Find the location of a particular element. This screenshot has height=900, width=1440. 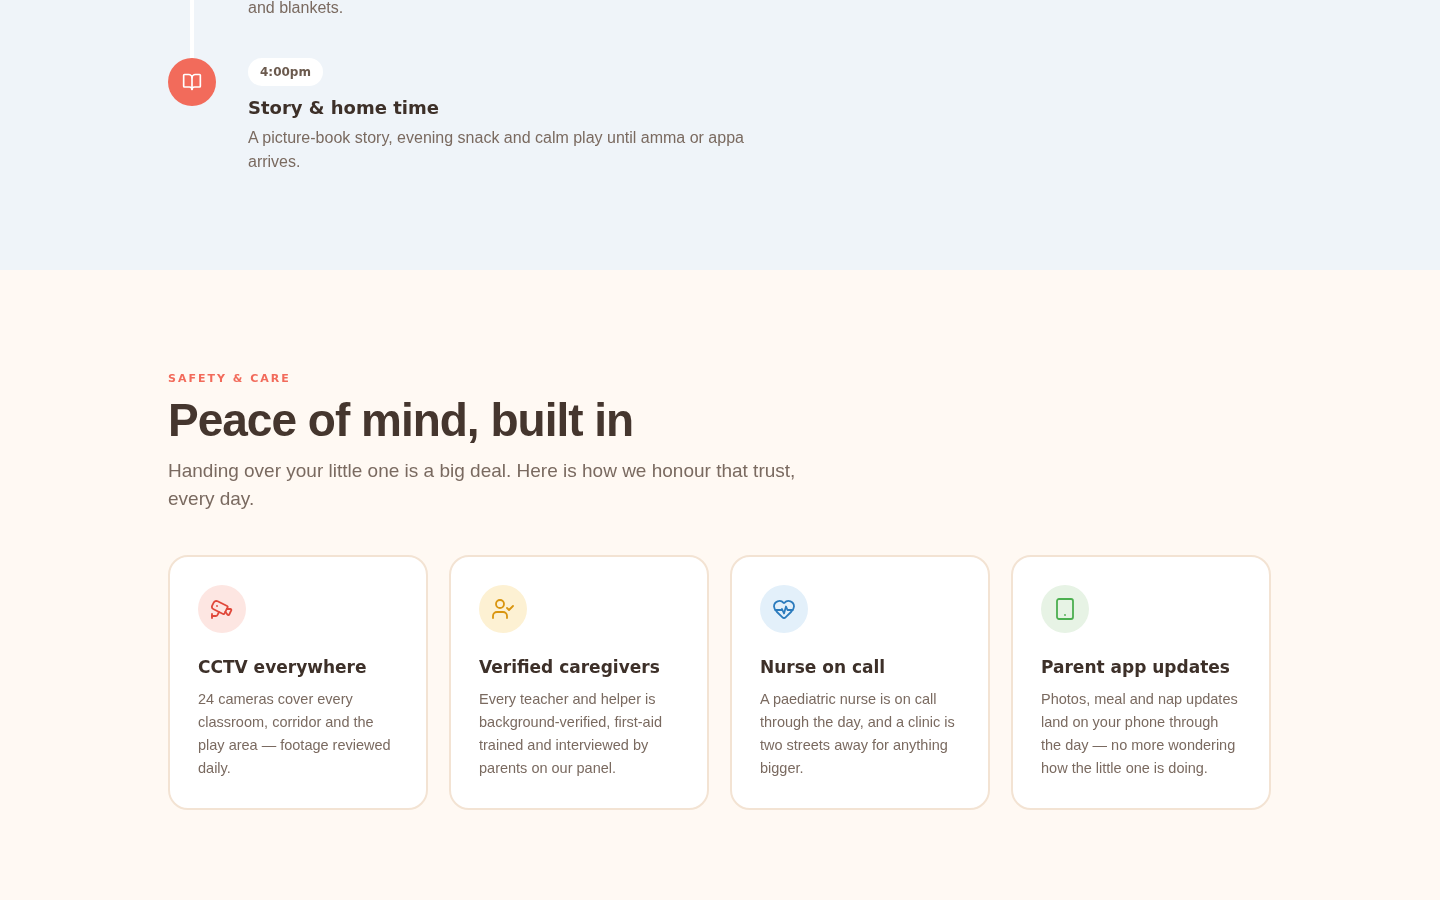

timeline-description: A picture-book story, evening snack and calm play until amma or appa arrives. is located at coordinates (496, 150).